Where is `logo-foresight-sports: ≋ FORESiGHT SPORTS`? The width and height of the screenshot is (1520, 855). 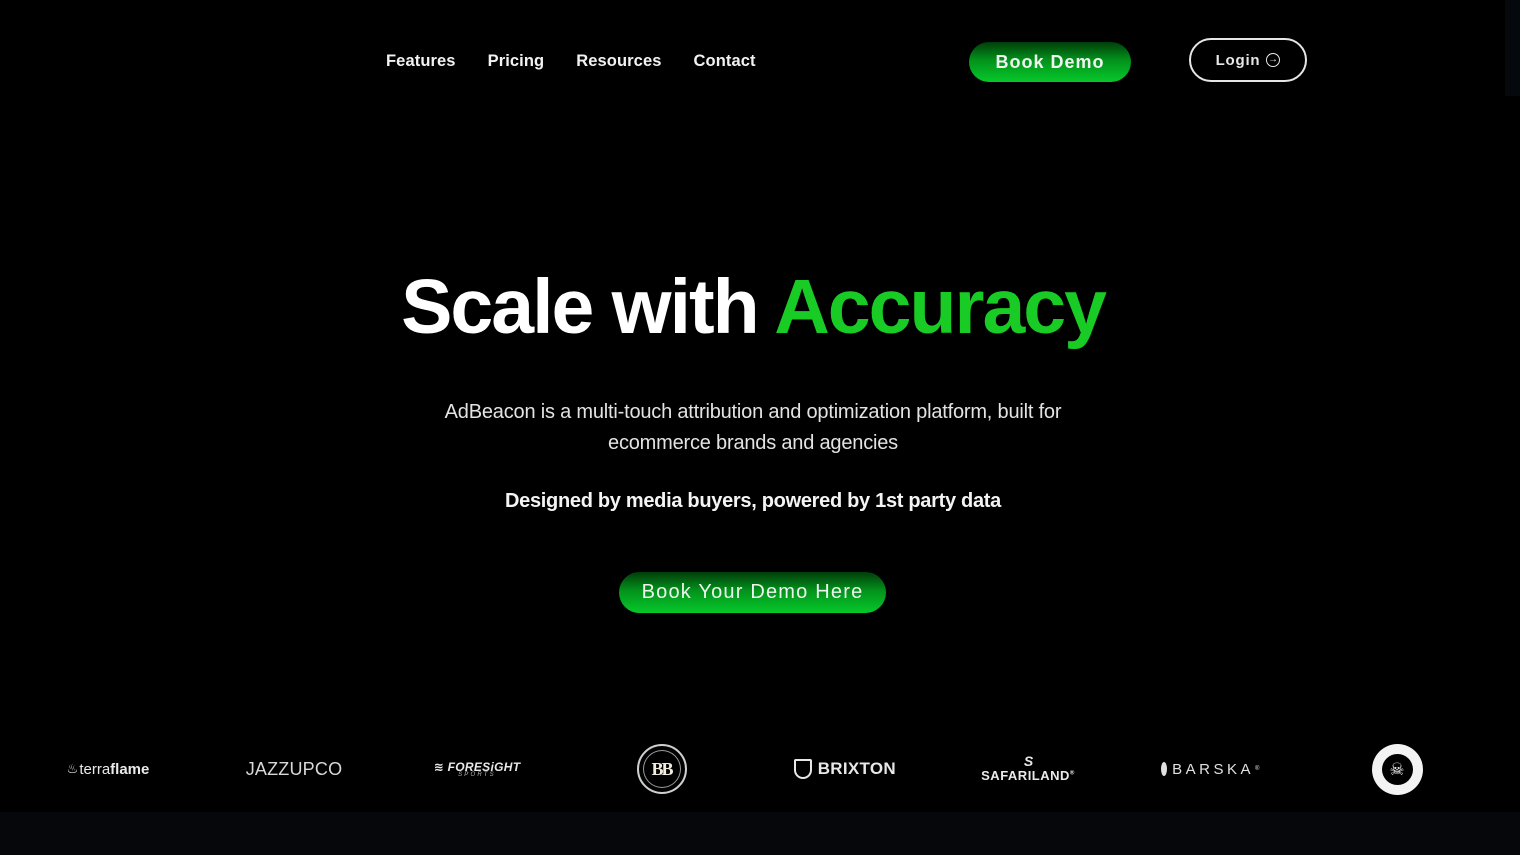 logo-foresight-sports: ≋ FORESiGHT SPORTS is located at coordinates (477, 769).